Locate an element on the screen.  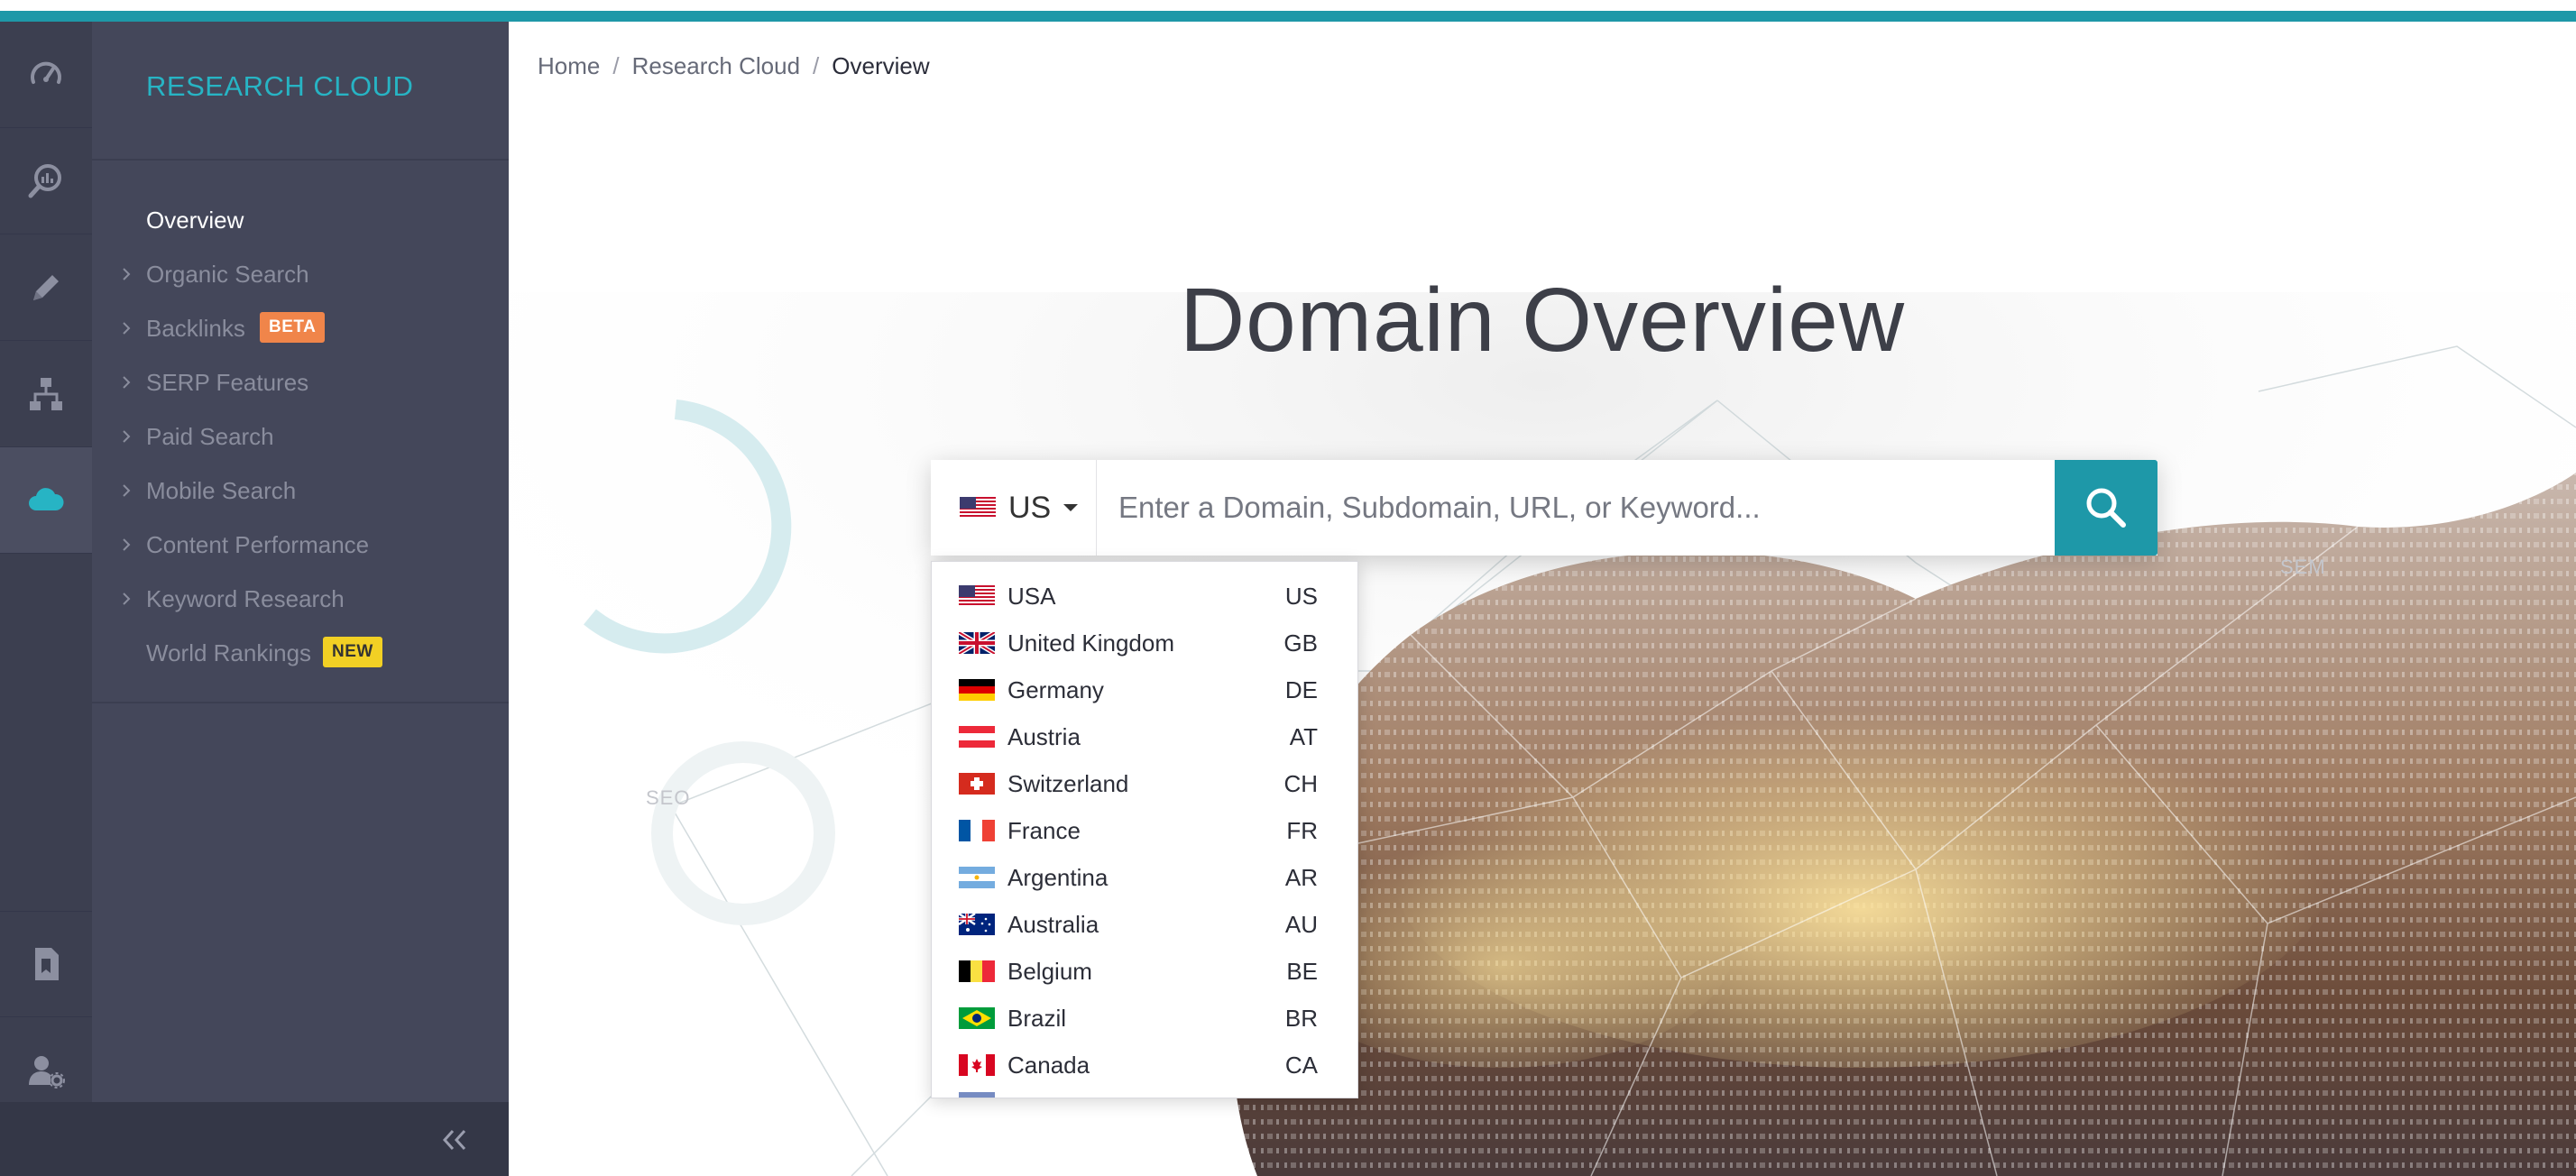
country-name: United Kingdom is located at coordinates (1090, 643).